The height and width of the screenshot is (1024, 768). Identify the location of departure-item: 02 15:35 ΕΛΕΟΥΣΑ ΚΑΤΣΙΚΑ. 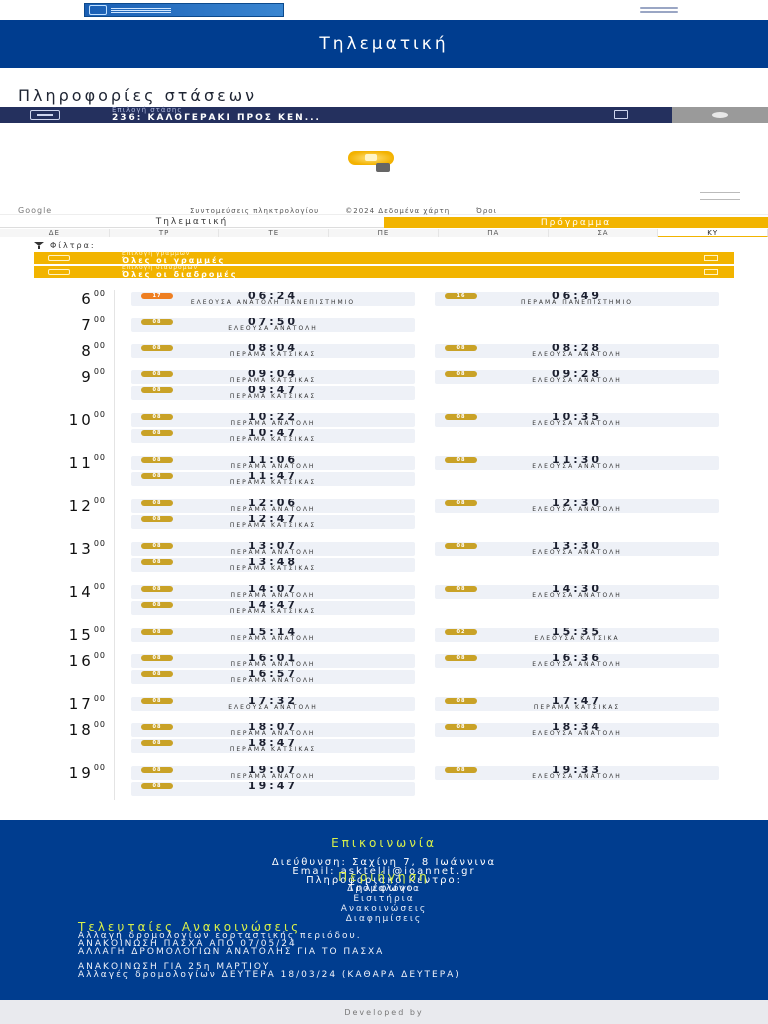
(577, 635).